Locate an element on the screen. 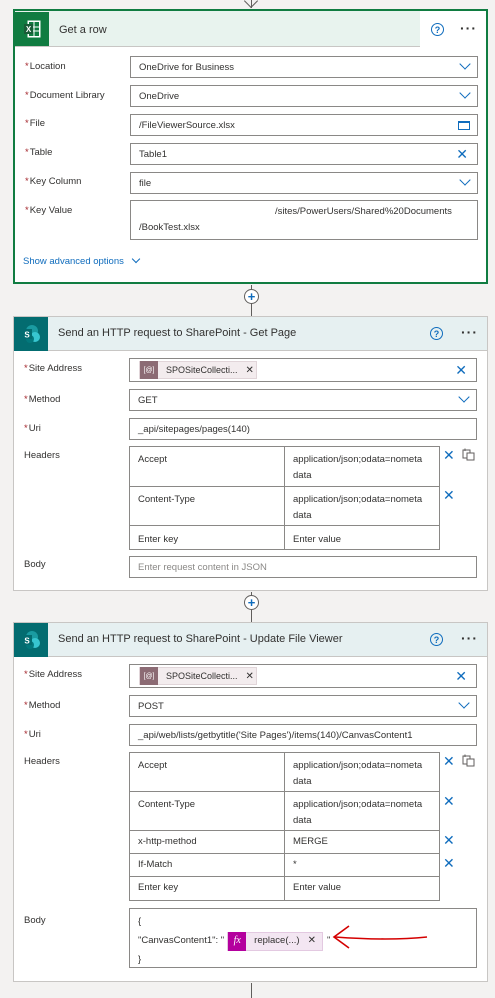  body-key-text: "CanvasContent1": " is located at coordinates (181, 940).